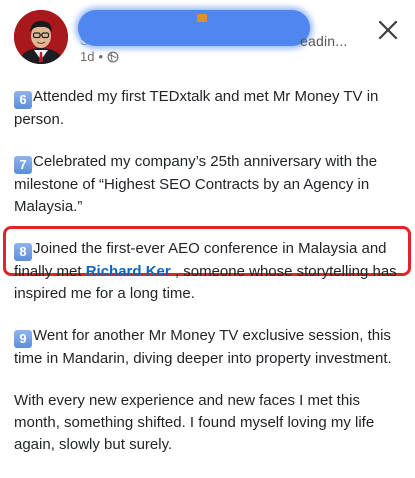  What do you see at coordinates (113, 56) in the screenshot?
I see `globe-icon` at bounding box center [113, 56].